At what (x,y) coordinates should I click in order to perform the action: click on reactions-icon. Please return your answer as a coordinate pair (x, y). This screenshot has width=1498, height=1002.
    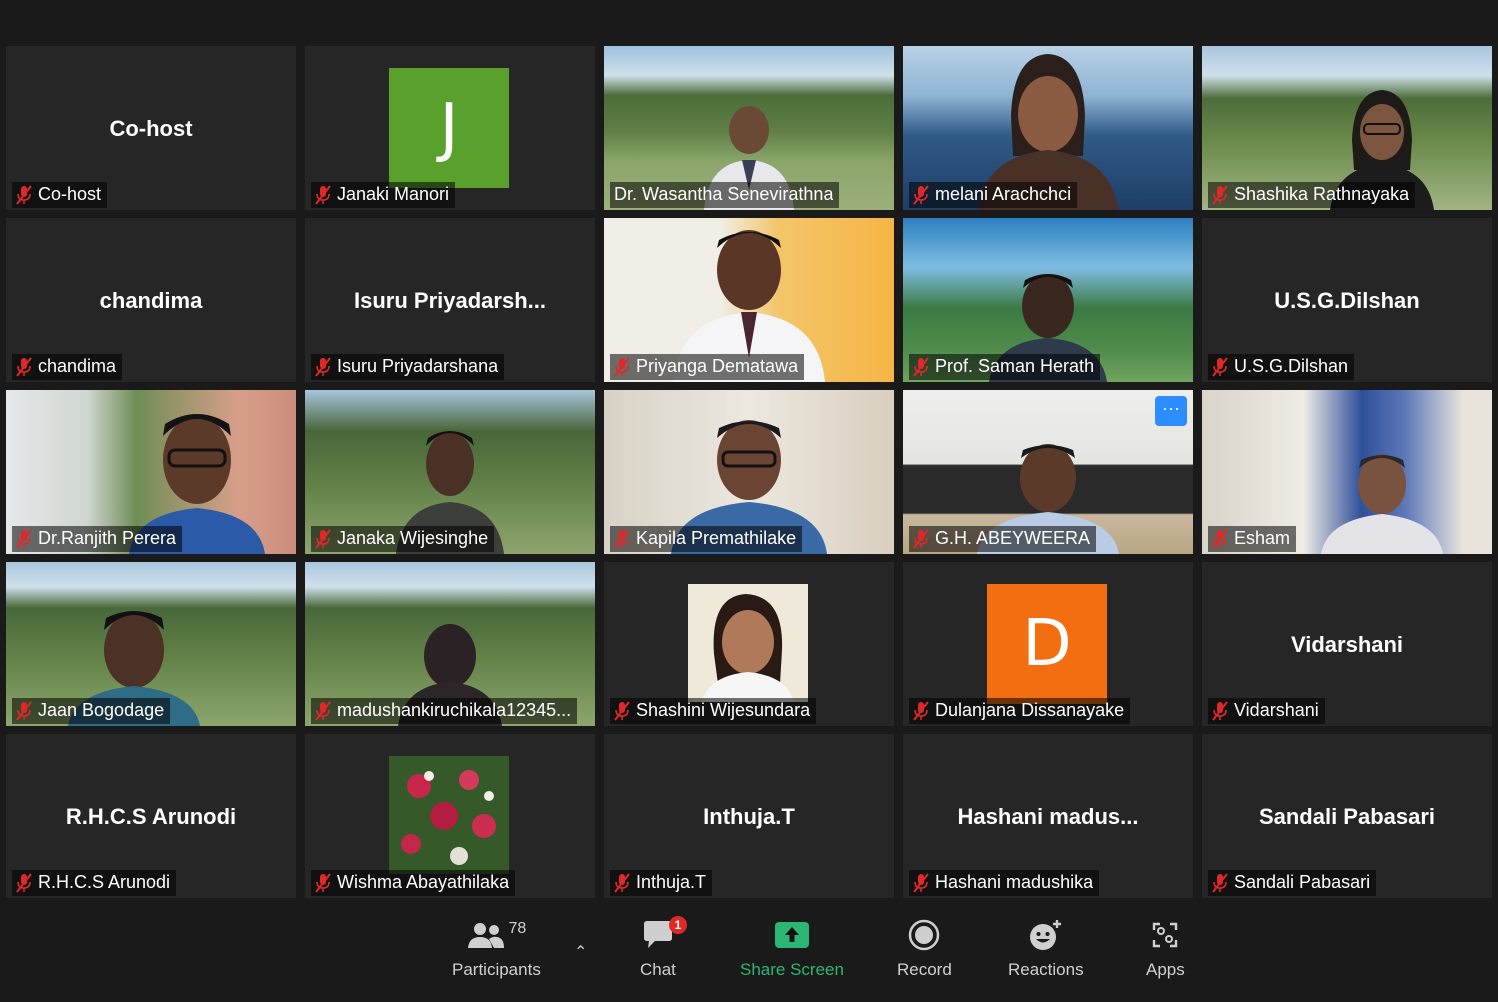
    Looking at the image, I should click on (1046, 937).